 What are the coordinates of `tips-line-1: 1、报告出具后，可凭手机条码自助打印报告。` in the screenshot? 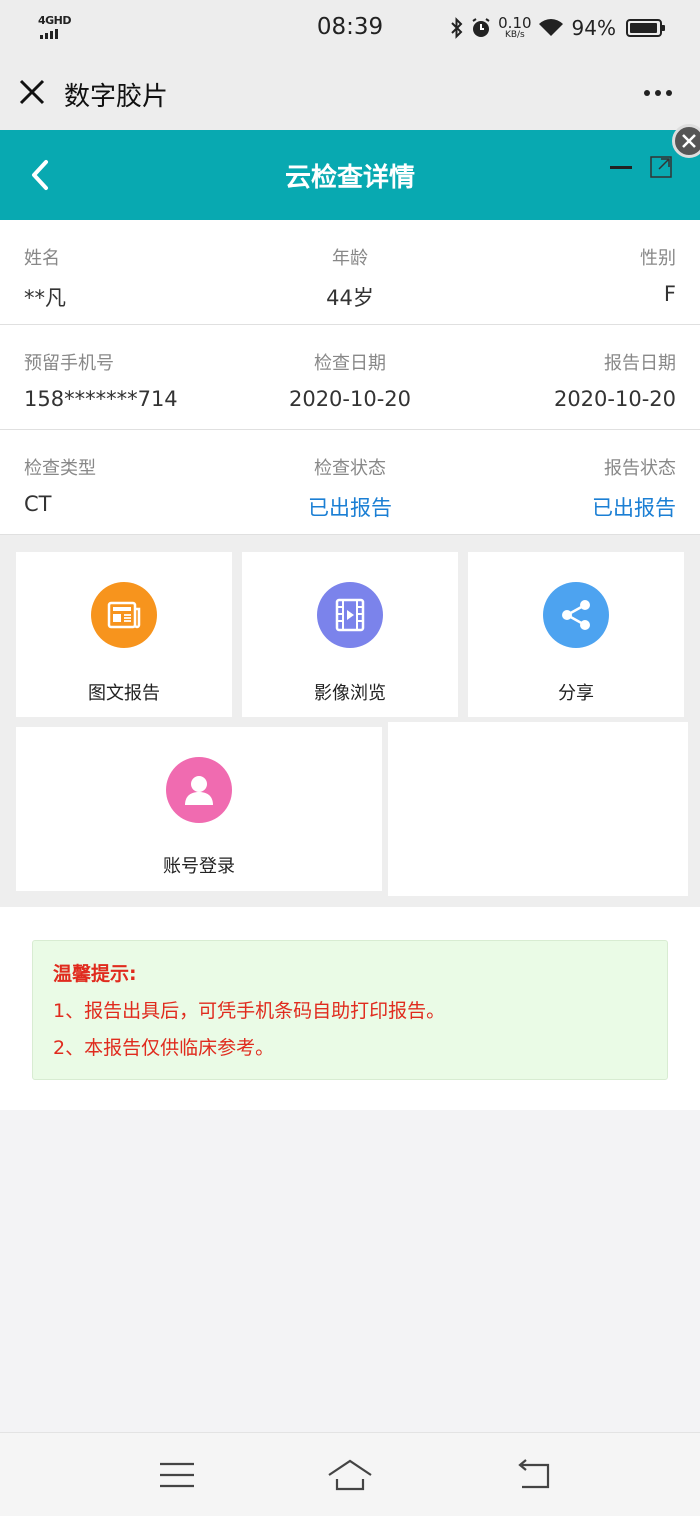 It's located at (249, 1011).